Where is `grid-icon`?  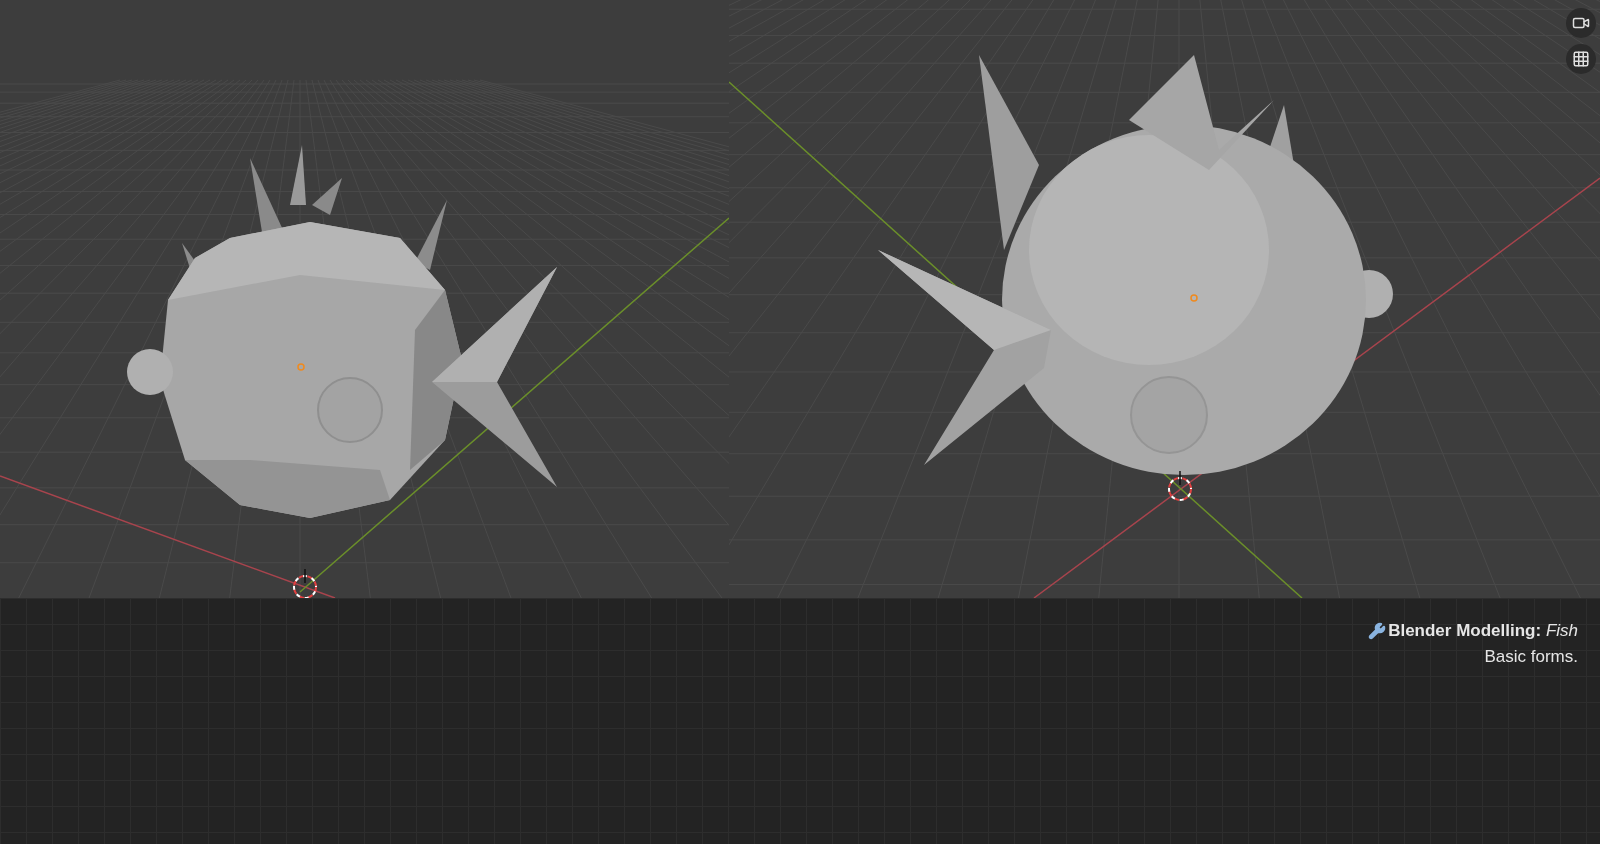 grid-icon is located at coordinates (1581, 59).